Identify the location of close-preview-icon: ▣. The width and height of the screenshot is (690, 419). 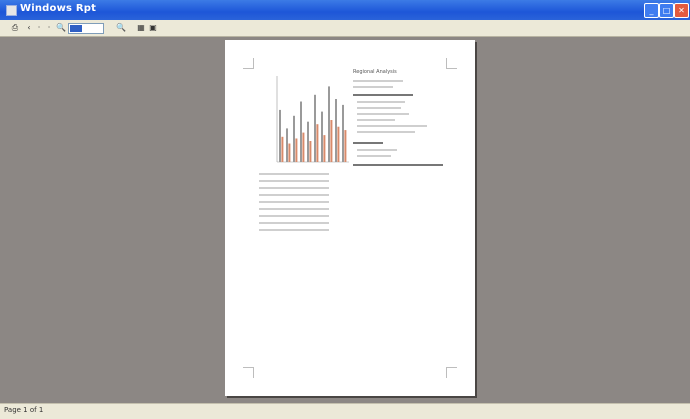
(153, 27).